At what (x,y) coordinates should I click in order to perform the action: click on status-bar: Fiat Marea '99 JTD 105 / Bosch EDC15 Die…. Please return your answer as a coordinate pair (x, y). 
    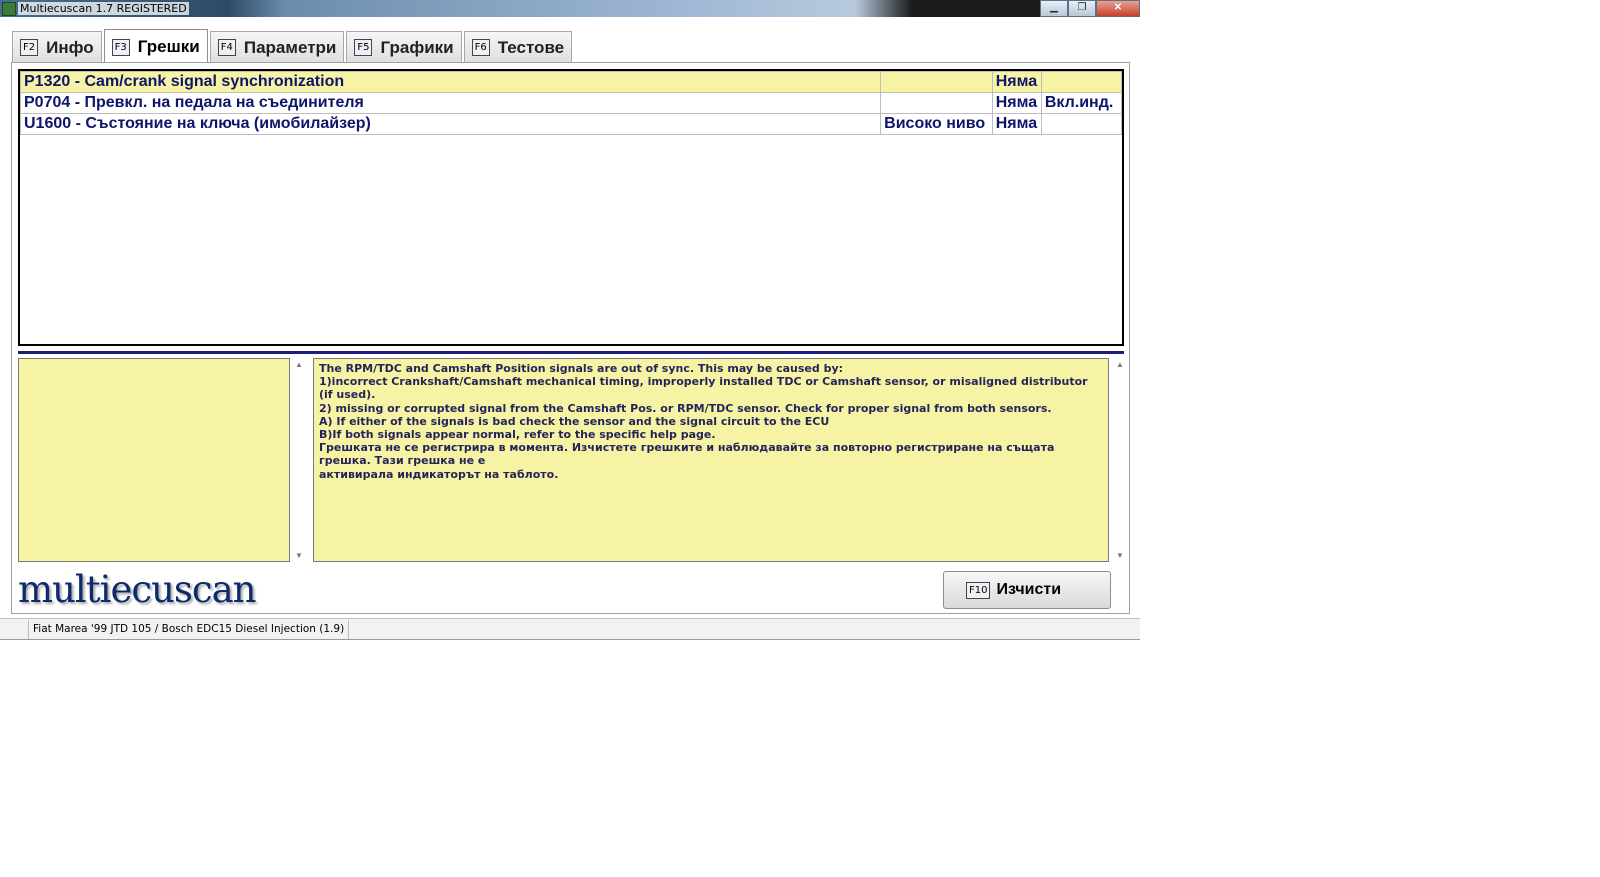
    Looking at the image, I should click on (570, 629).